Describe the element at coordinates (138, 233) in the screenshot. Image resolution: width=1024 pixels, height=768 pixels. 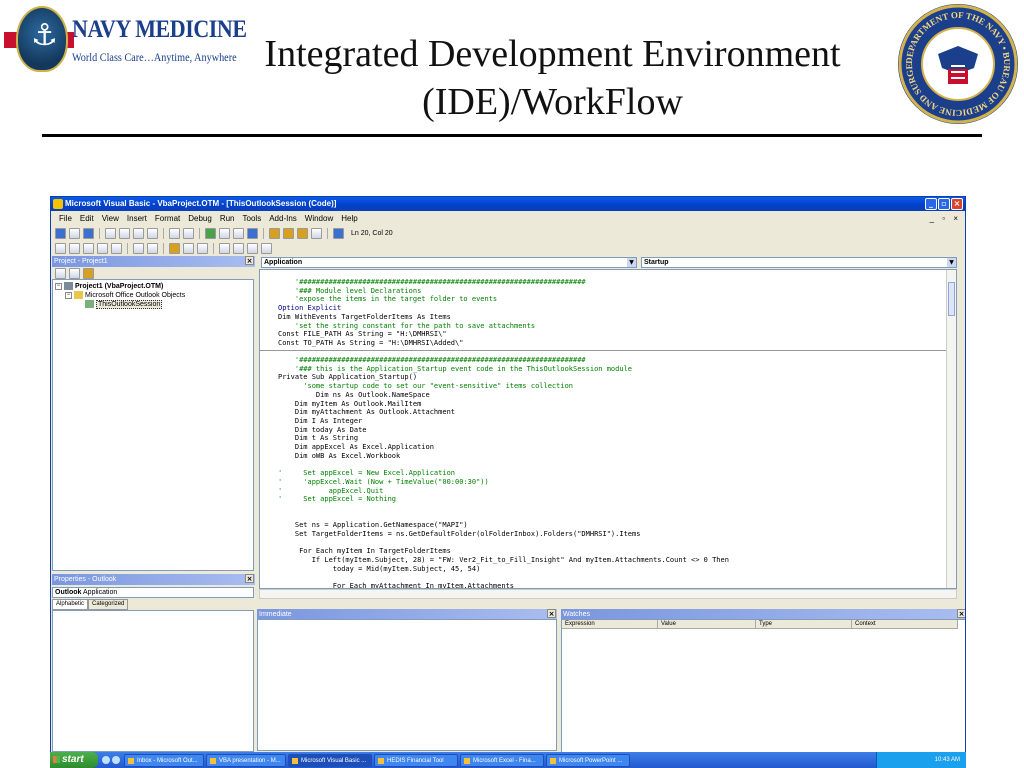
I see `paste-icon` at that location.